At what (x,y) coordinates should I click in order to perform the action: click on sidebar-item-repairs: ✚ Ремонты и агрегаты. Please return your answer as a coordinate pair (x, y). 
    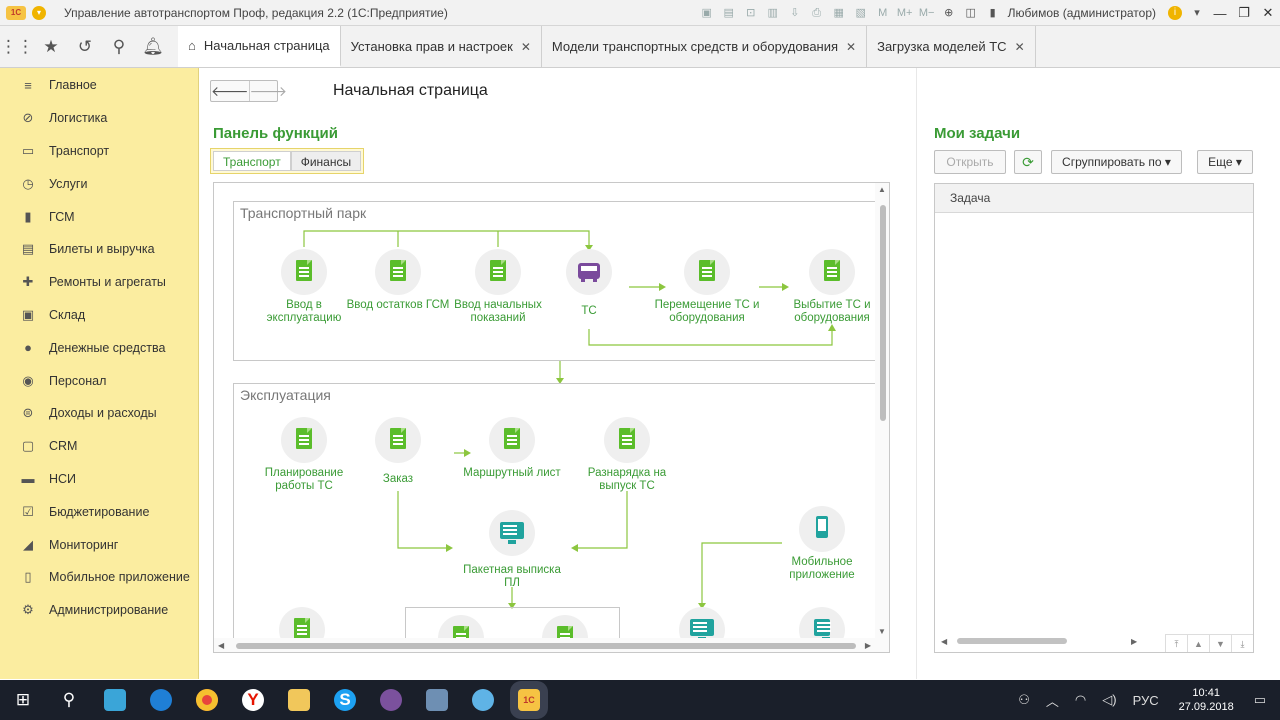
    Looking at the image, I should click on (99, 282).